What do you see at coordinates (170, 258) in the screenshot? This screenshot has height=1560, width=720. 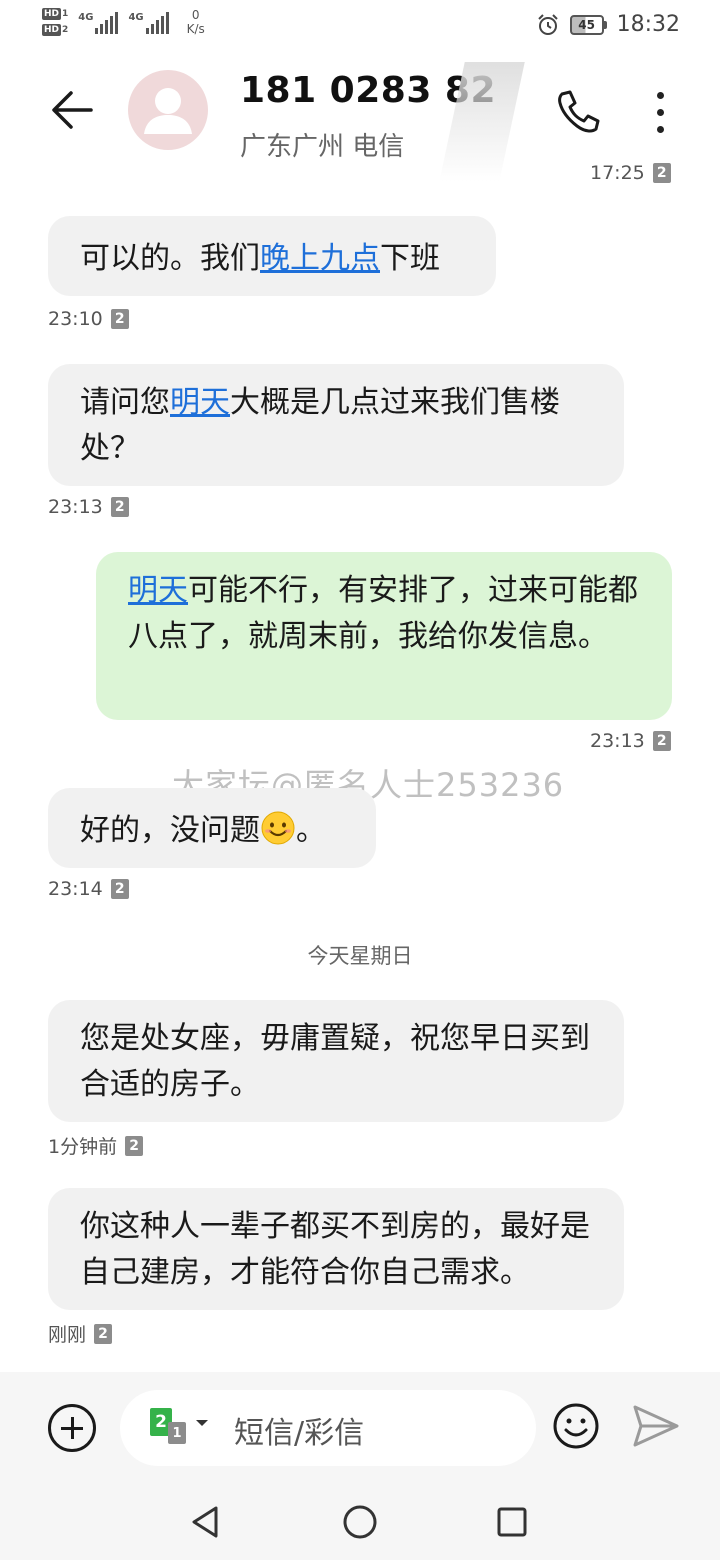 I see `message-text: 可以的。我们` at bounding box center [170, 258].